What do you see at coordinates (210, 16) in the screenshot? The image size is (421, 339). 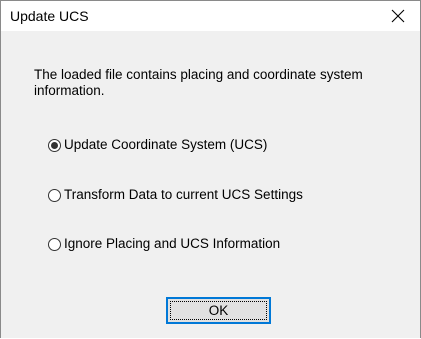 I see `title-bar: Update UCS` at bounding box center [210, 16].